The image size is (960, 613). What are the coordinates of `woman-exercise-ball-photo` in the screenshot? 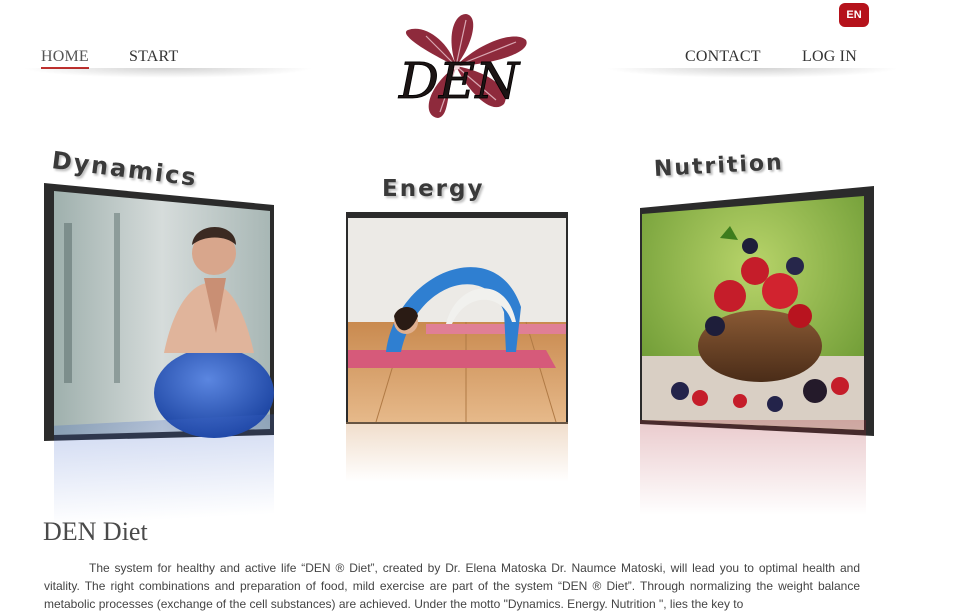 It's located at (159, 312).